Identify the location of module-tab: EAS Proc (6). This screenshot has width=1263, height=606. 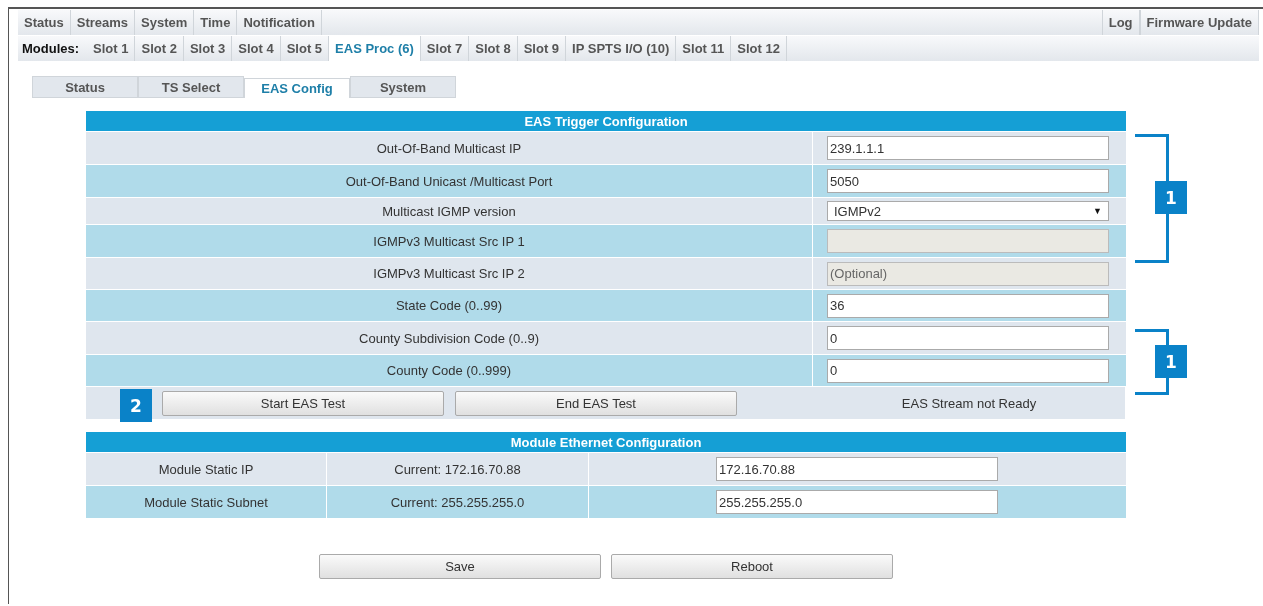
(375, 48).